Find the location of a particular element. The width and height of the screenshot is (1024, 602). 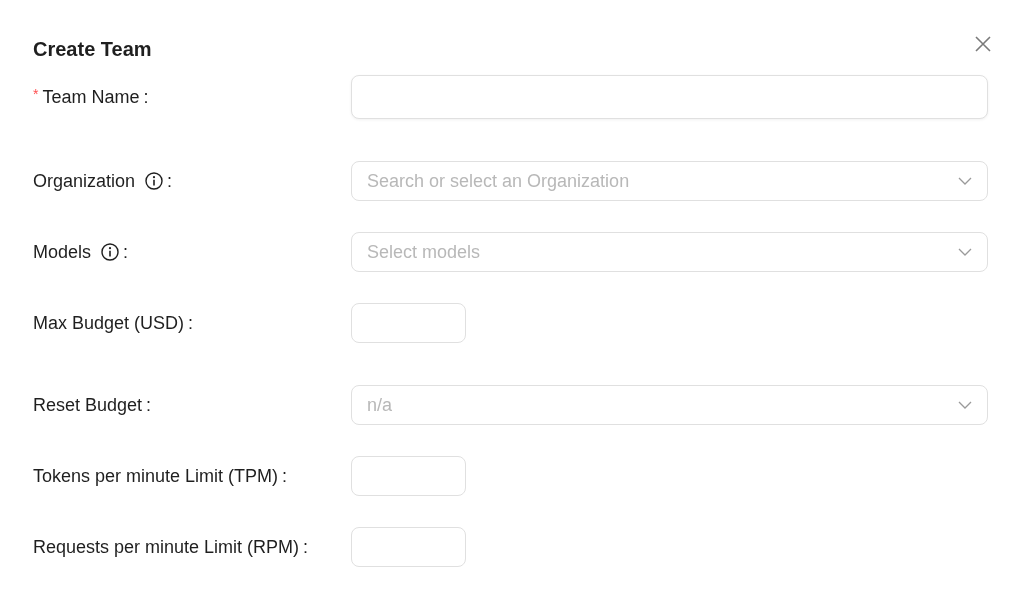

field-label: Organization is located at coordinates (84, 181).